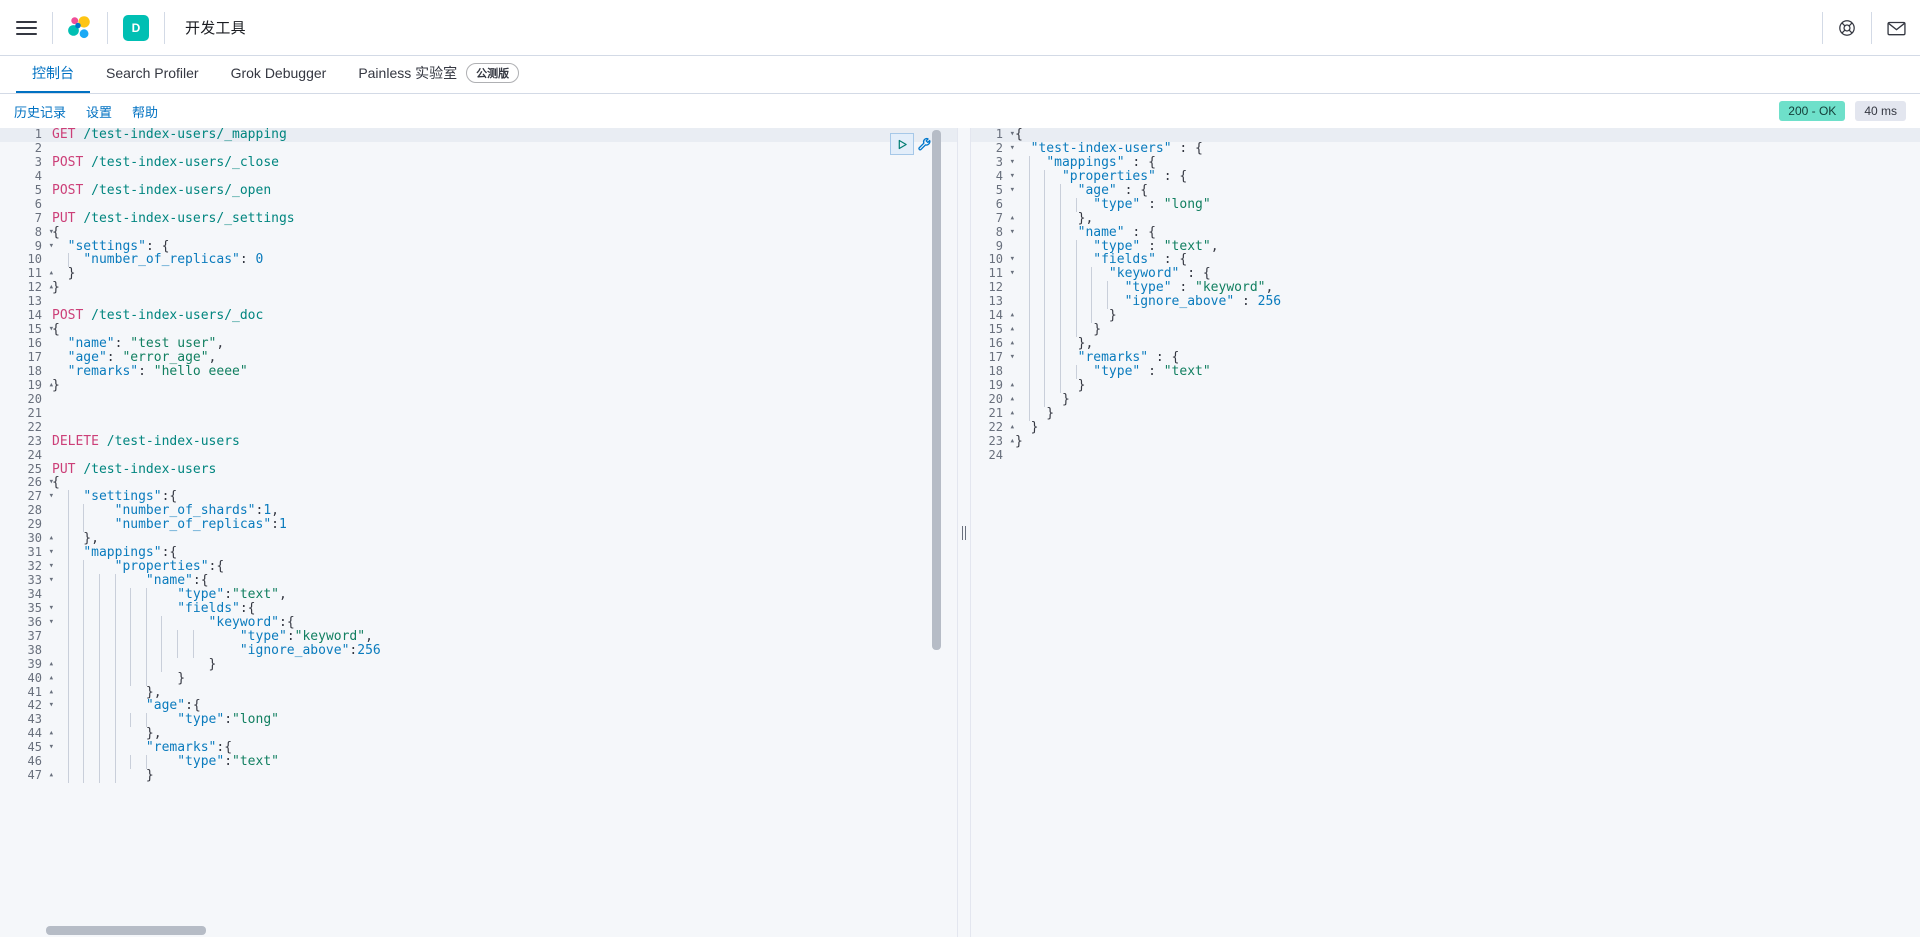 The height and width of the screenshot is (937, 1920). I want to click on code-line: 18 "remarks": "hello eeee", so click(478, 371).